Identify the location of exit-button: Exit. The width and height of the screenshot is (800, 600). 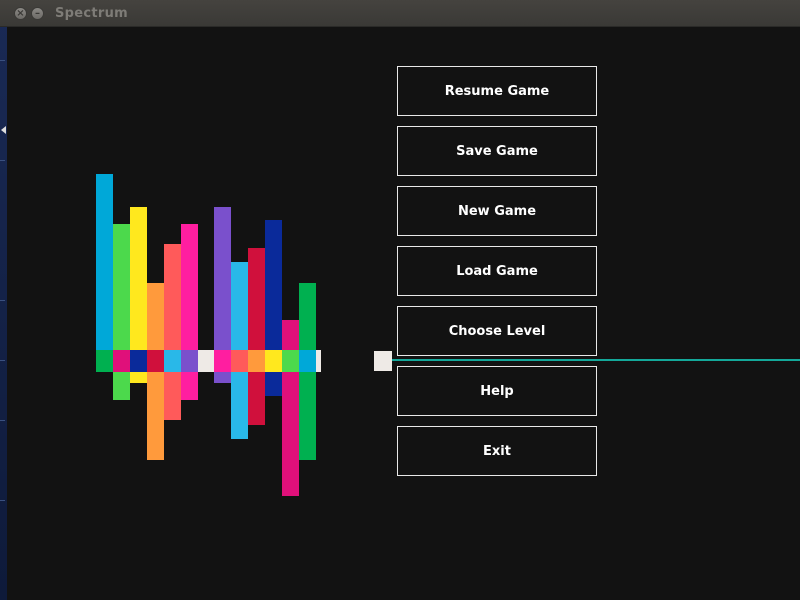
(497, 451).